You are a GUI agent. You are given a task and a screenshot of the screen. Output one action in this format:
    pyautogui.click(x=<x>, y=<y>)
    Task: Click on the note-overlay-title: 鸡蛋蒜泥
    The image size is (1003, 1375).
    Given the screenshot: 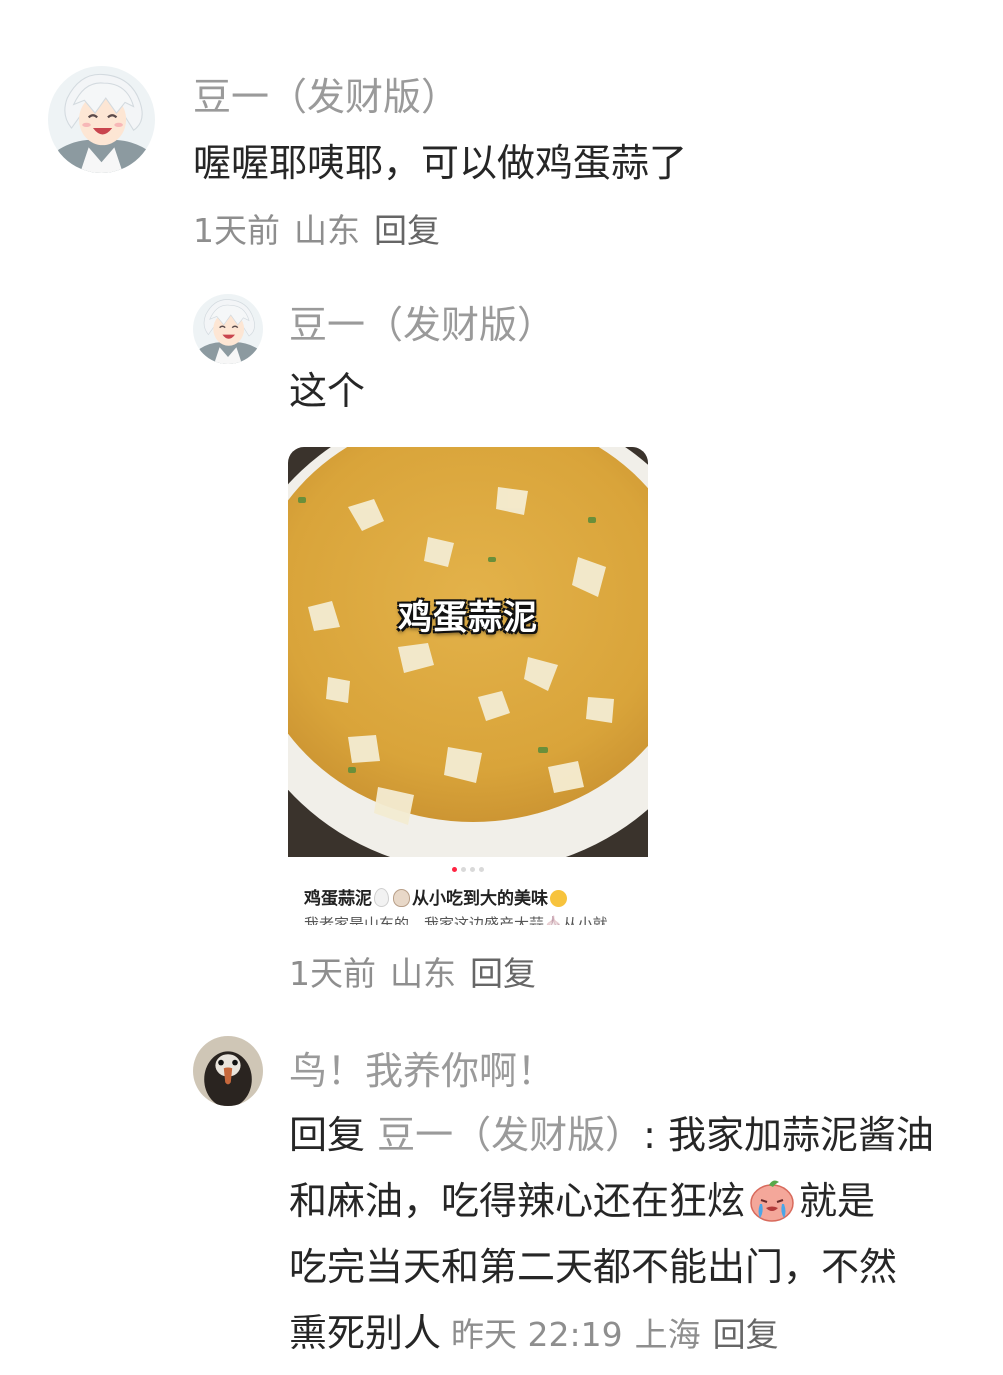 What is the action you would take?
    pyautogui.click(x=468, y=618)
    